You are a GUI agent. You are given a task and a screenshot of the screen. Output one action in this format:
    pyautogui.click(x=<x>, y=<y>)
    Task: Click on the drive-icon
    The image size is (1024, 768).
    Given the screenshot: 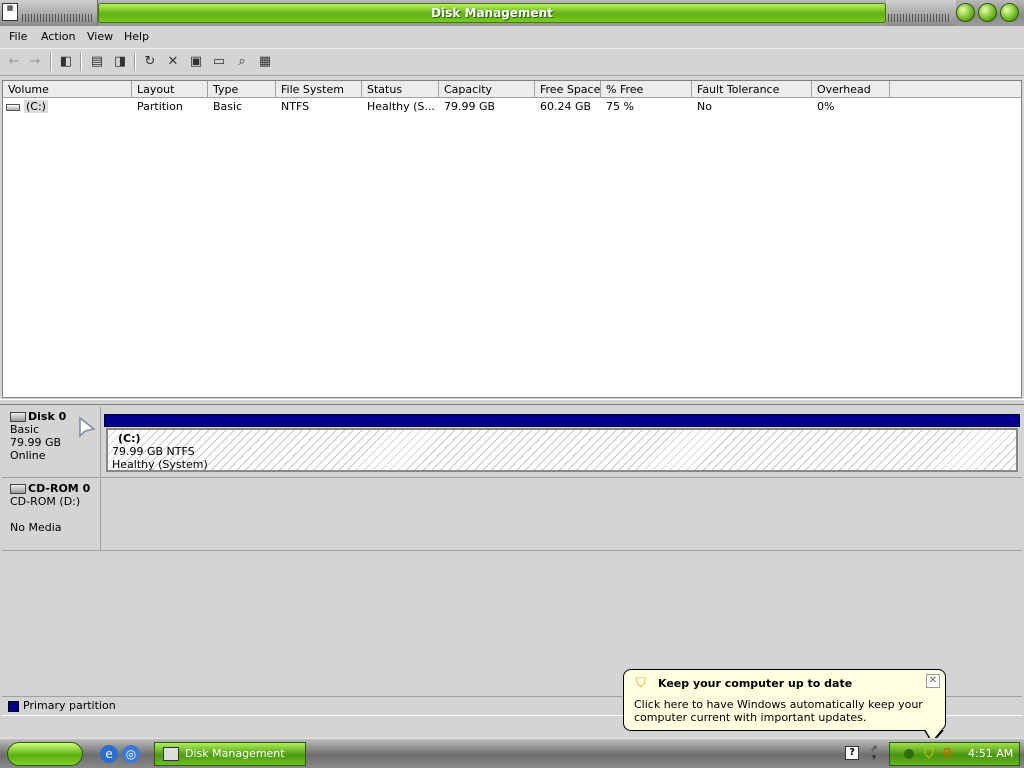 What is the action you would take?
    pyautogui.click(x=13, y=107)
    